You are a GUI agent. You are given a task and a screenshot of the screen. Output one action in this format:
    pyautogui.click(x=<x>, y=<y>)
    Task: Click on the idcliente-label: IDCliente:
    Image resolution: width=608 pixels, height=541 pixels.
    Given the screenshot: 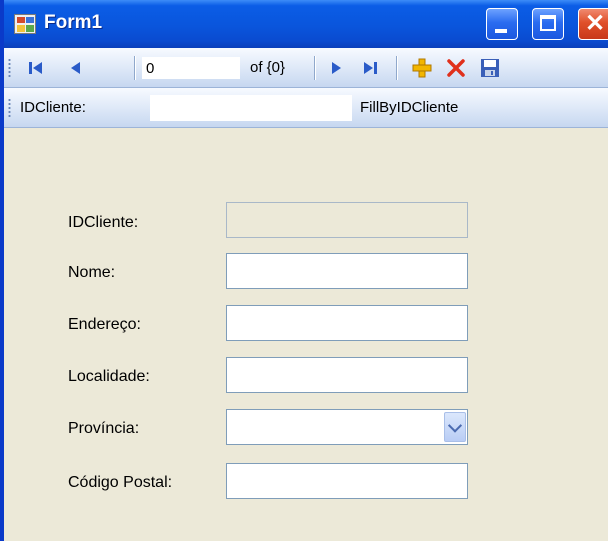 What is the action you would take?
    pyautogui.click(x=103, y=222)
    